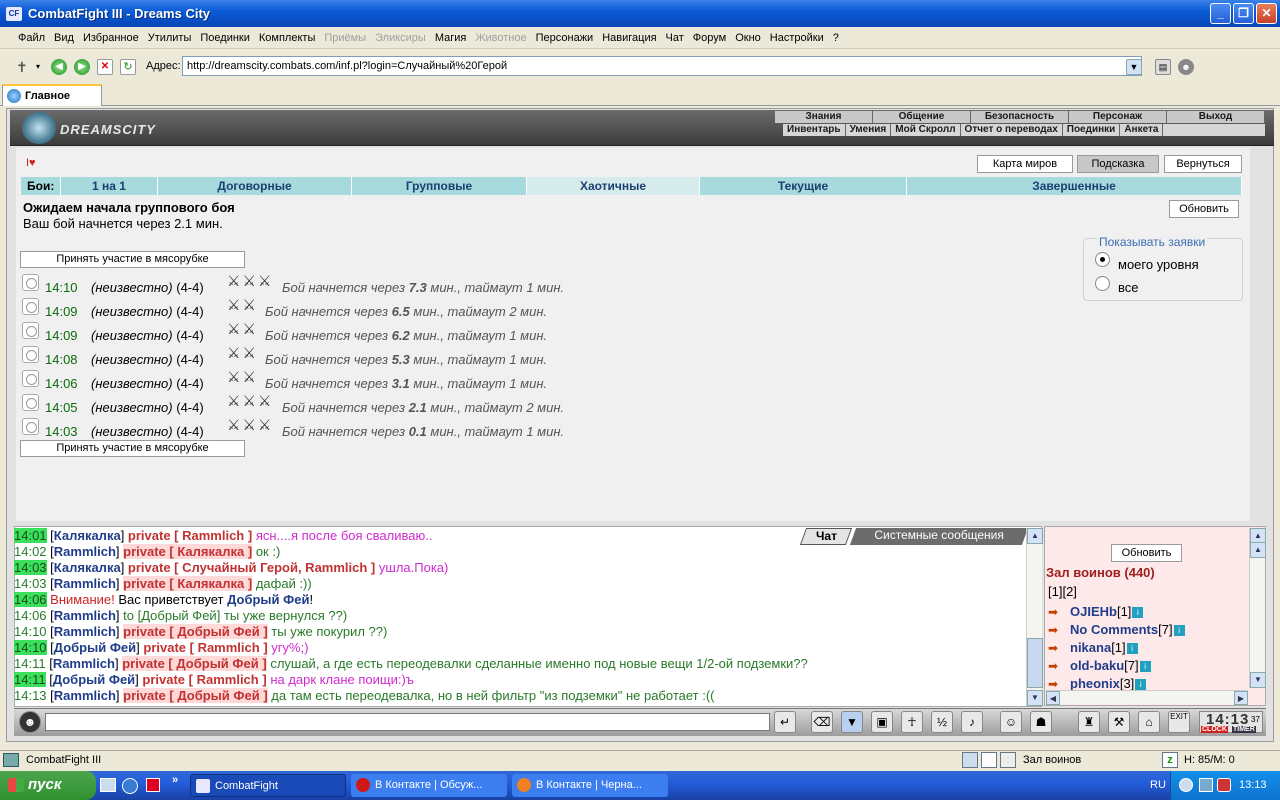  What do you see at coordinates (1095, 683) in the screenshot?
I see `player-name: pheonix` at bounding box center [1095, 683].